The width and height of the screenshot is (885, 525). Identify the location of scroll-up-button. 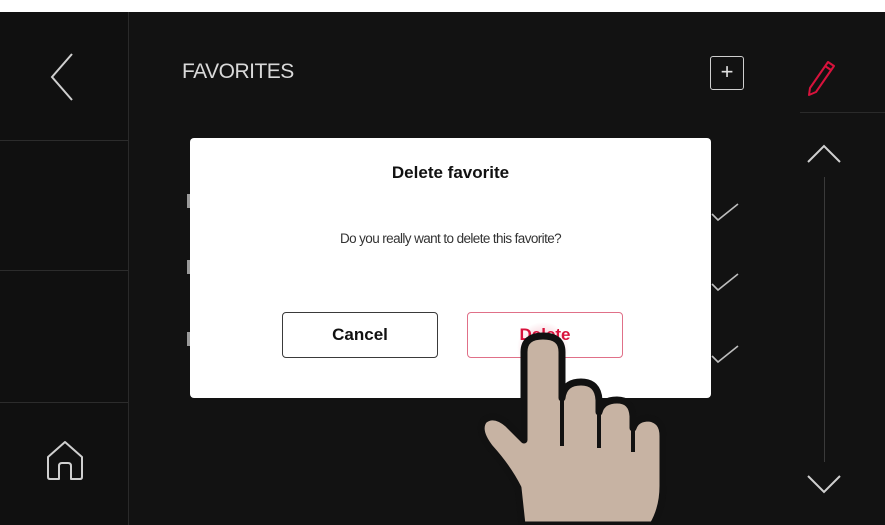
(824, 154).